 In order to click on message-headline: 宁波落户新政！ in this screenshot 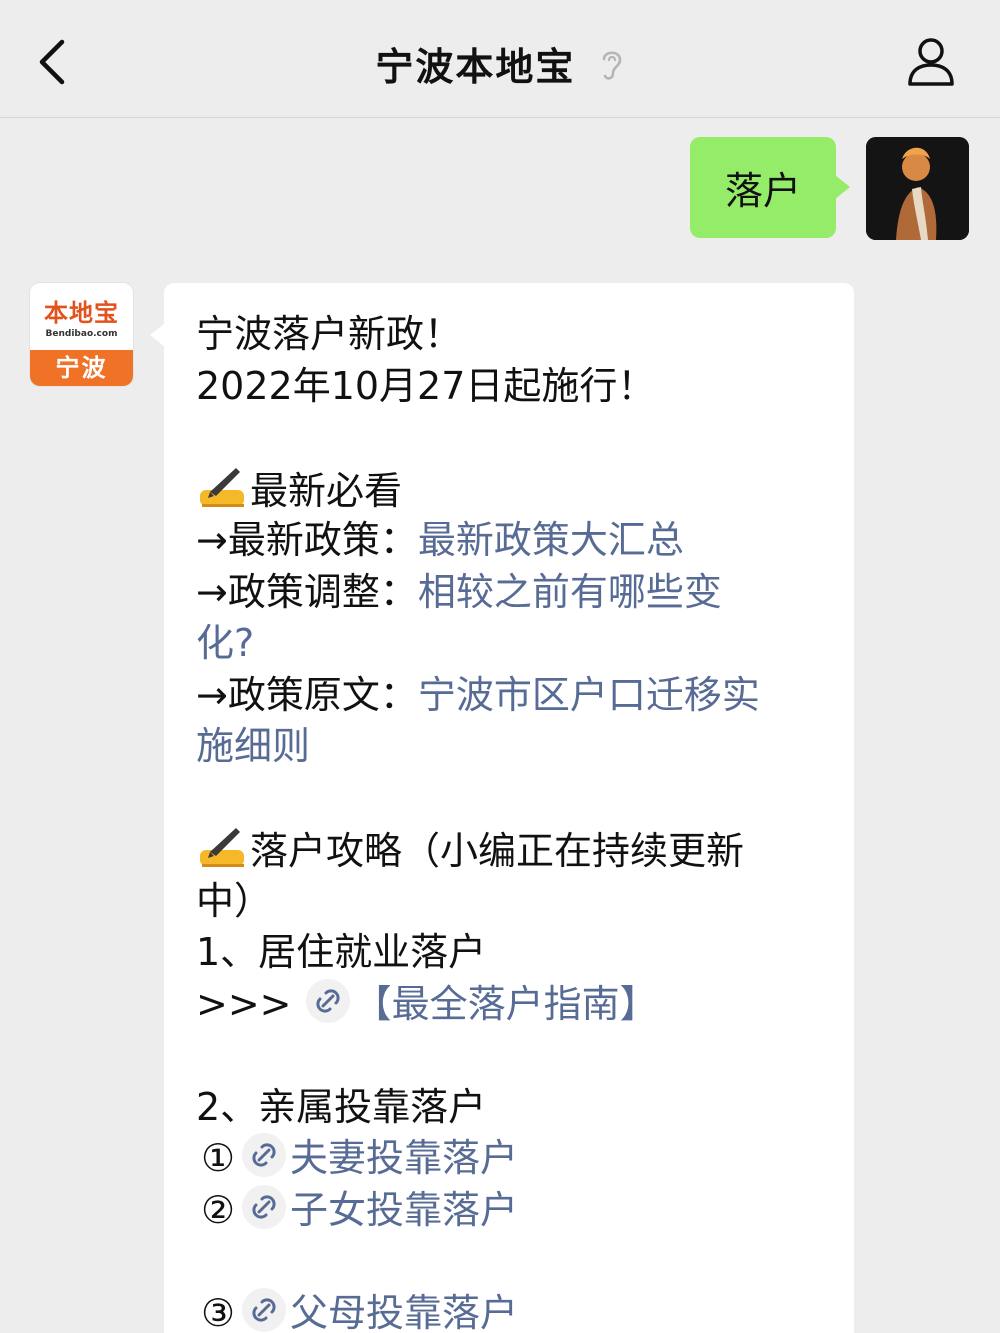, I will do `click(329, 334)`.